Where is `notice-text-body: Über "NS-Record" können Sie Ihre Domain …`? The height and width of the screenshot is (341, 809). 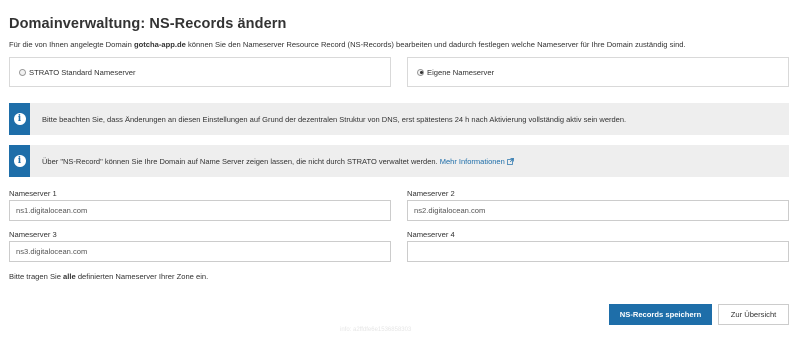
notice-text-body: Über "NS-Record" können Sie Ihre Domain … is located at coordinates (241, 161).